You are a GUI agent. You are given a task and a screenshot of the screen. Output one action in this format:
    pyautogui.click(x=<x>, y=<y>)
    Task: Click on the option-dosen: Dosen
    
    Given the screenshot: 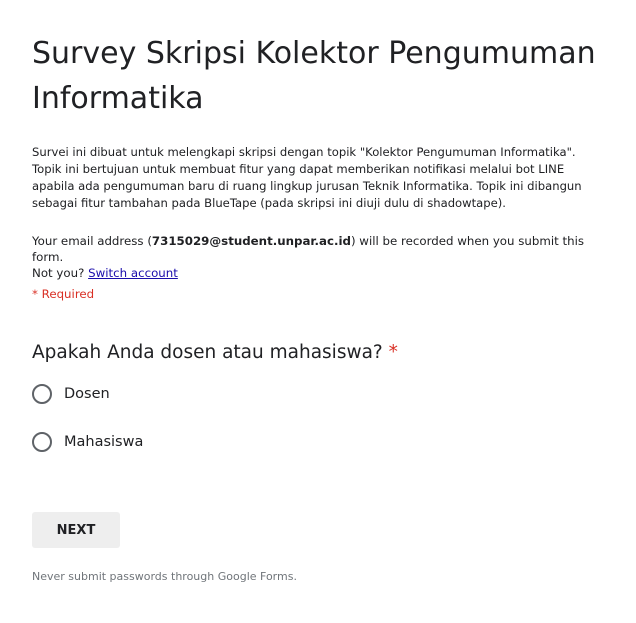 What is the action you would take?
    pyautogui.click(x=71, y=394)
    